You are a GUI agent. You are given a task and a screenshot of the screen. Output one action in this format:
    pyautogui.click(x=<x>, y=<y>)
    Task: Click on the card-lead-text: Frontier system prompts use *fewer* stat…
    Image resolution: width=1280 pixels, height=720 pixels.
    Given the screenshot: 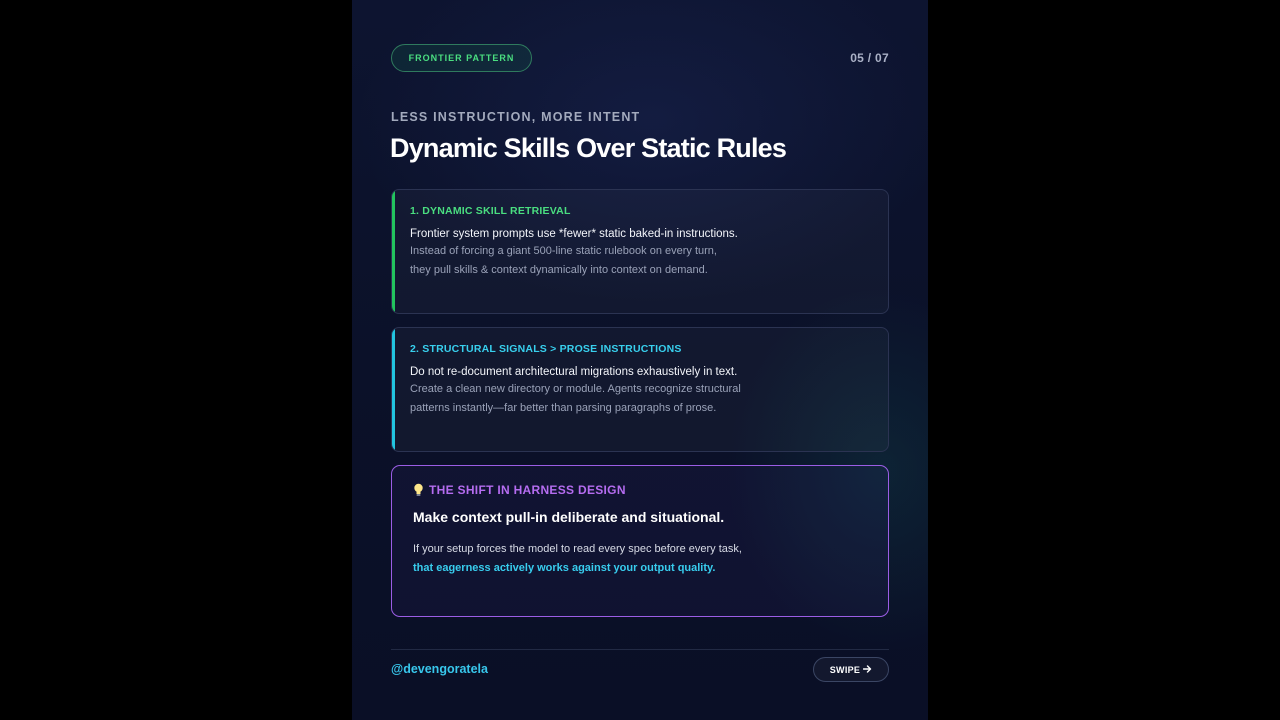 What is the action you would take?
    pyautogui.click(x=574, y=234)
    